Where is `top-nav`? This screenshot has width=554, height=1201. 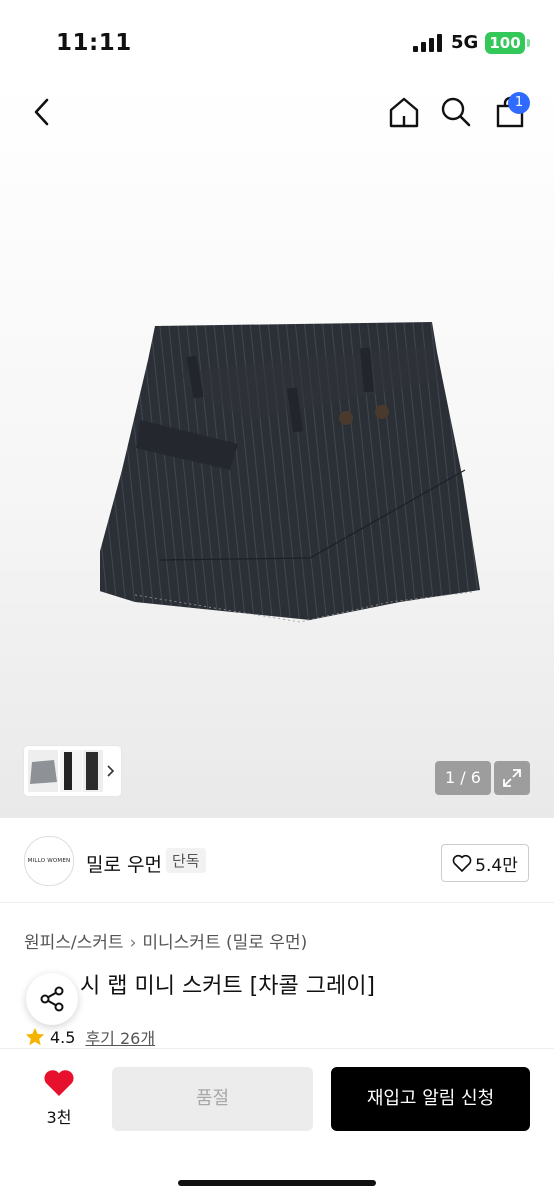
top-nav is located at coordinates (277, 112).